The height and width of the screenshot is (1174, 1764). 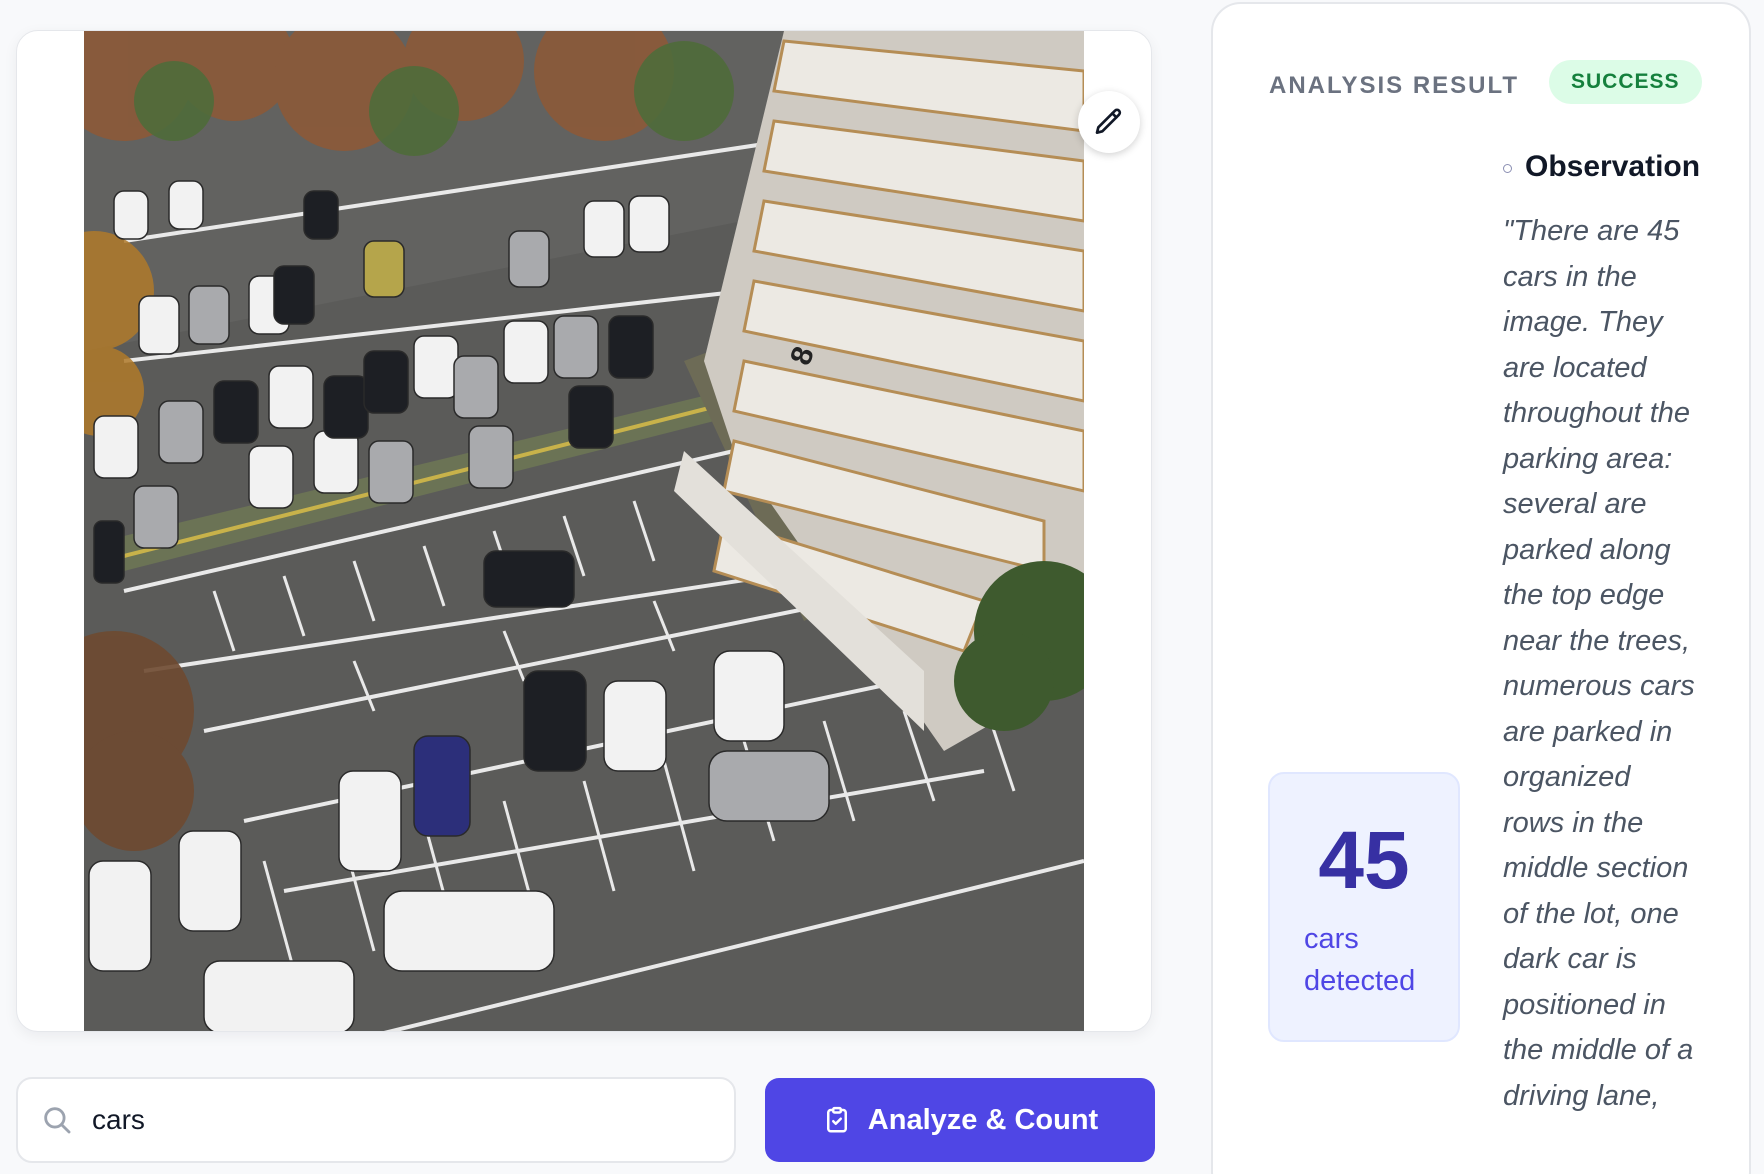 I want to click on pencil-icon, so click(x=1109, y=122).